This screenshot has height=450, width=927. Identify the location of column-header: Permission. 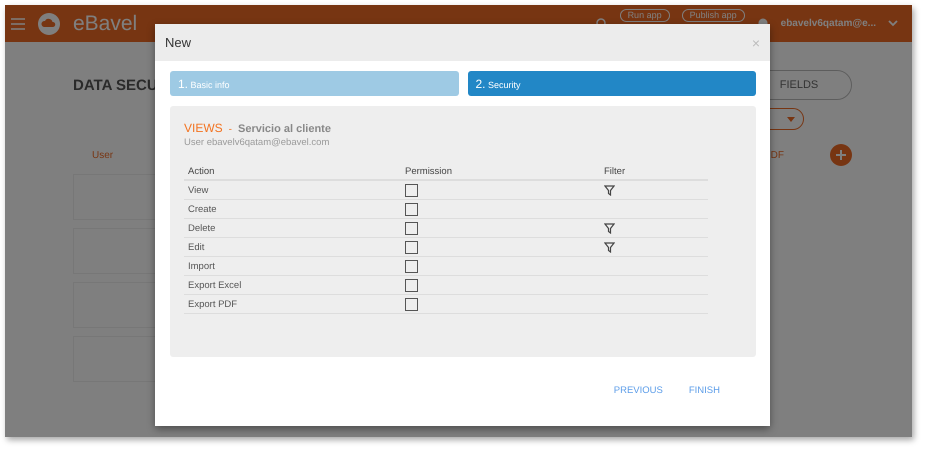
(500, 172).